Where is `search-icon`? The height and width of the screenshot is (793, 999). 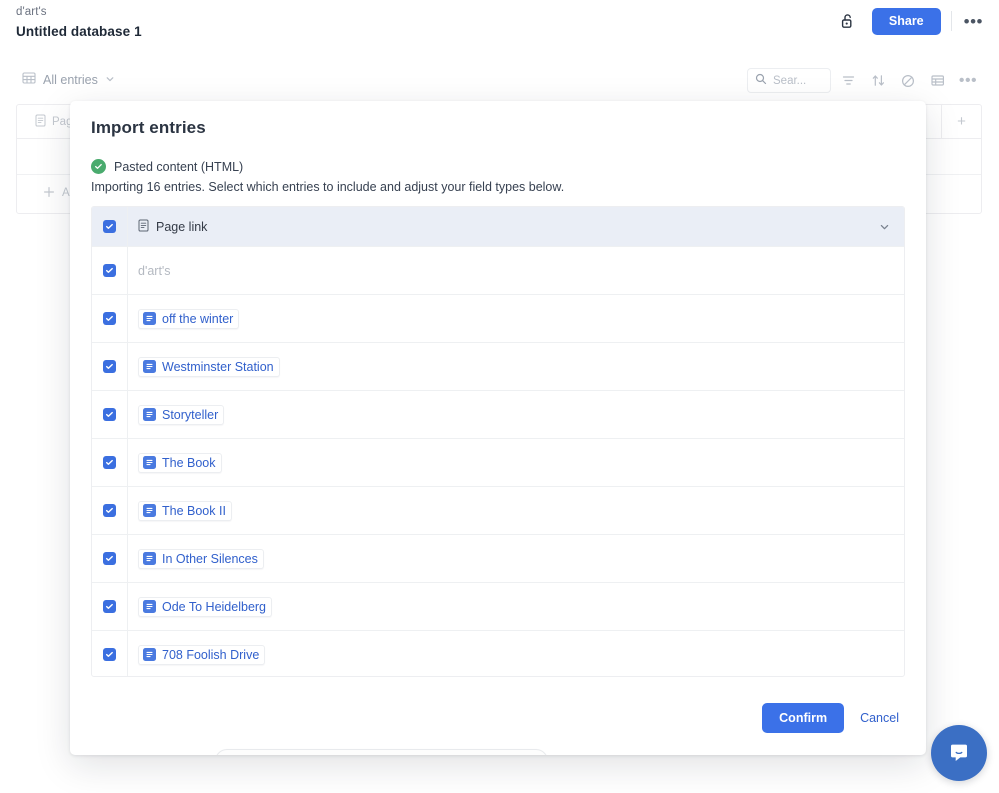 search-icon is located at coordinates (761, 81).